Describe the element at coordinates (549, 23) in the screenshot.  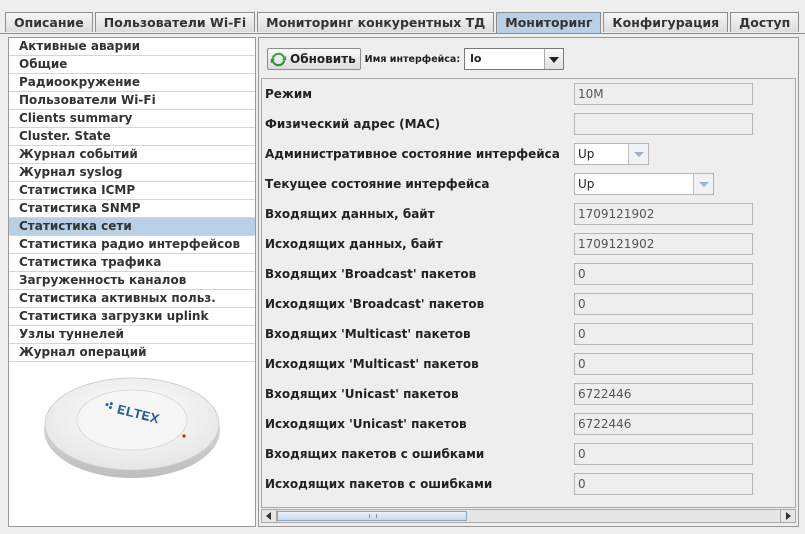
I see `tab-monitoring: Мониторинг` at that location.